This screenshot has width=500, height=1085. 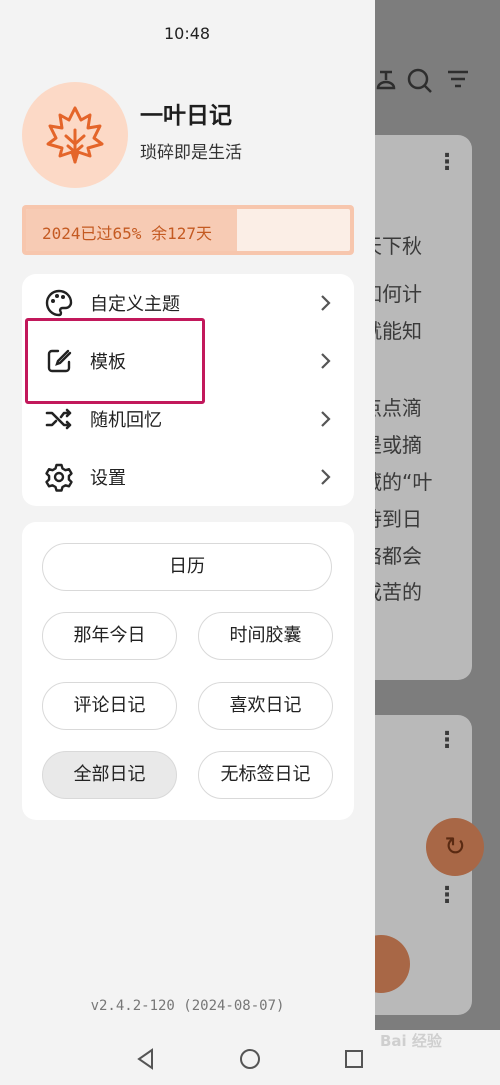 What do you see at coordinates (127, 233) in the screenshot?
I see `year-progress-label: 2024已过65% 余127天` at bounding box center [127, 233].